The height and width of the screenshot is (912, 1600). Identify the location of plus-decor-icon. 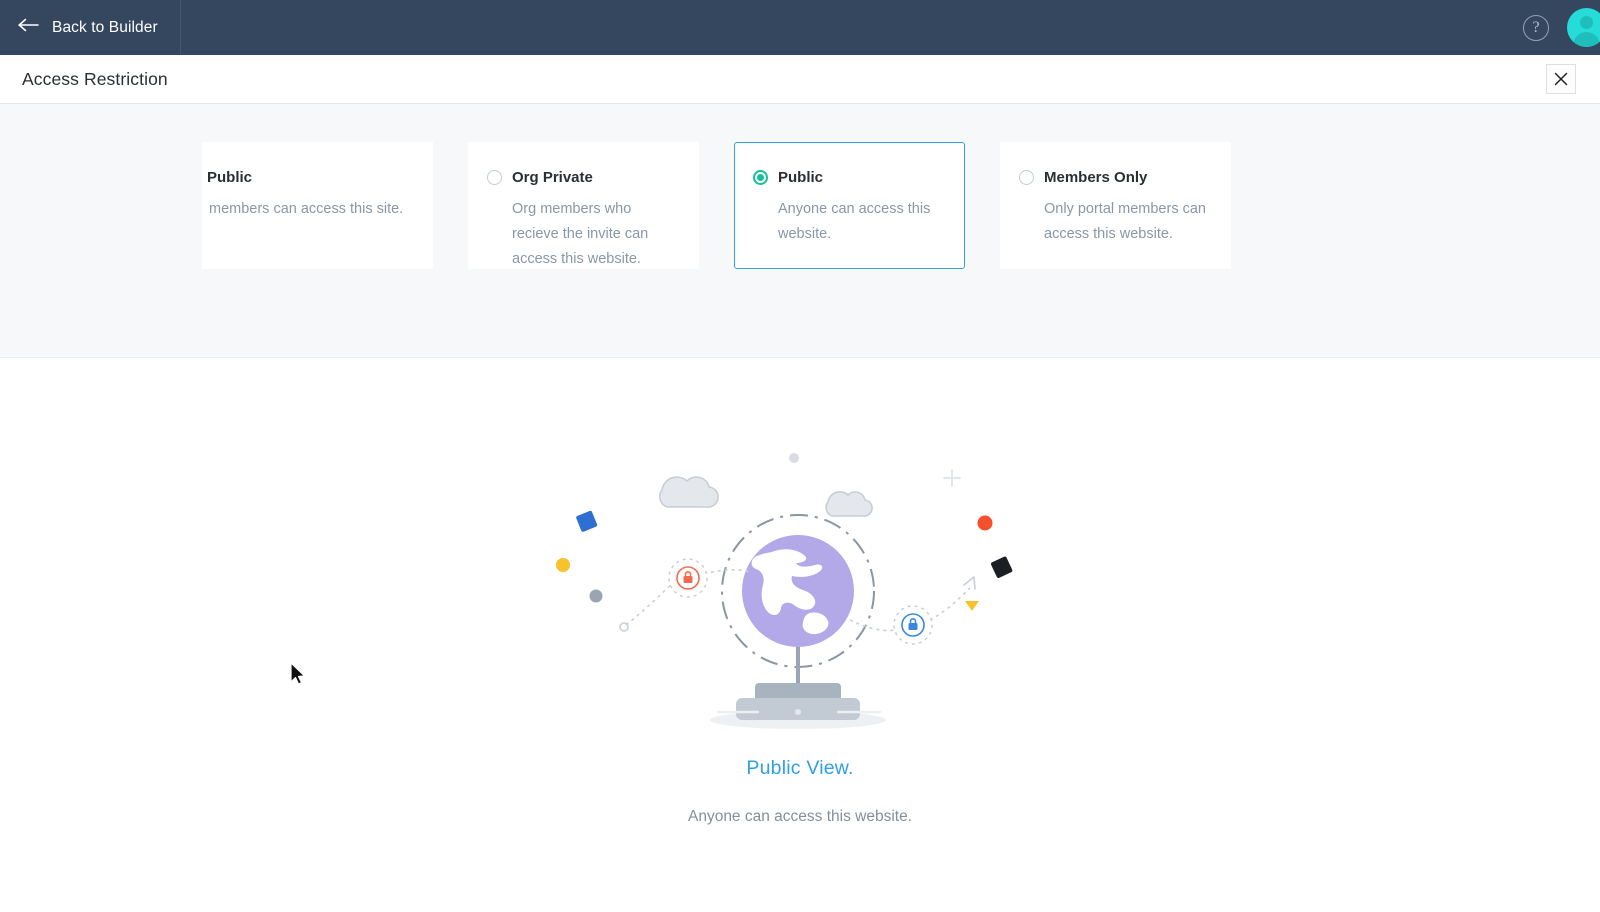
(952, 478).